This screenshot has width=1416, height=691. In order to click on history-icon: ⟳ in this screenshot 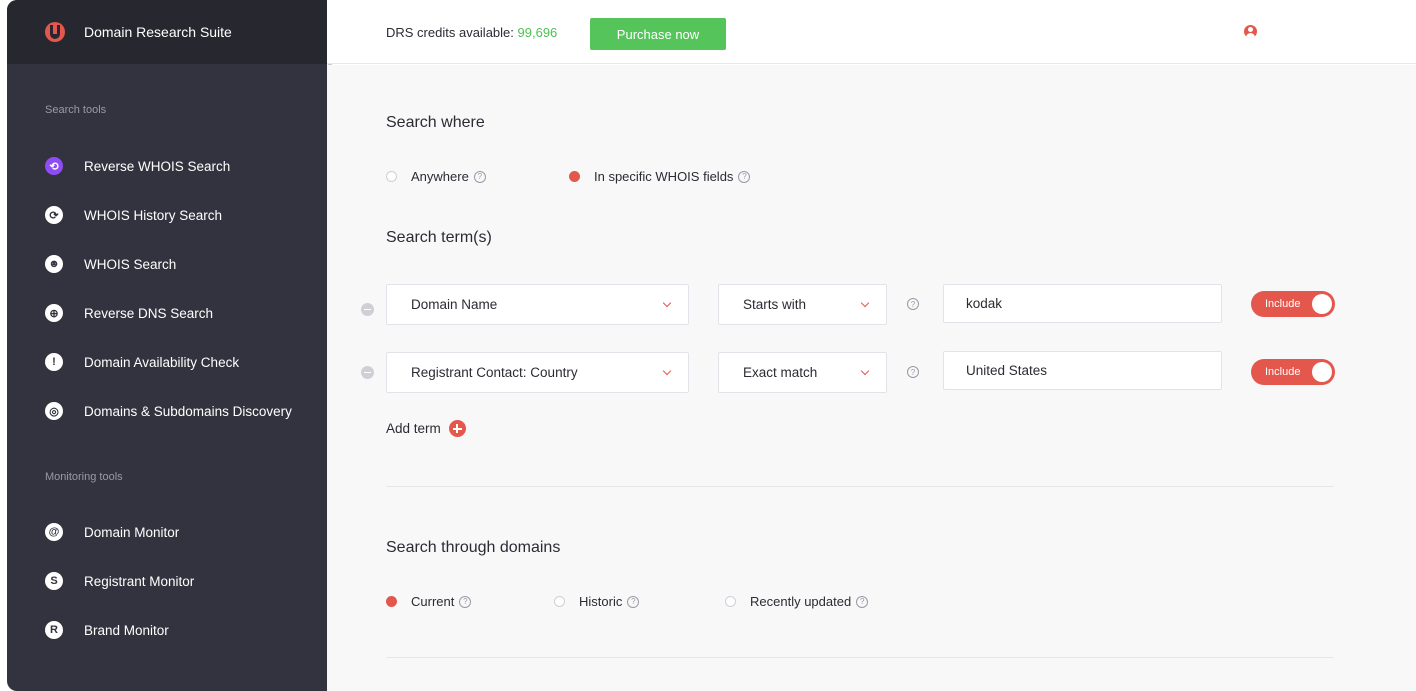, I will do `click(54, 215)`.